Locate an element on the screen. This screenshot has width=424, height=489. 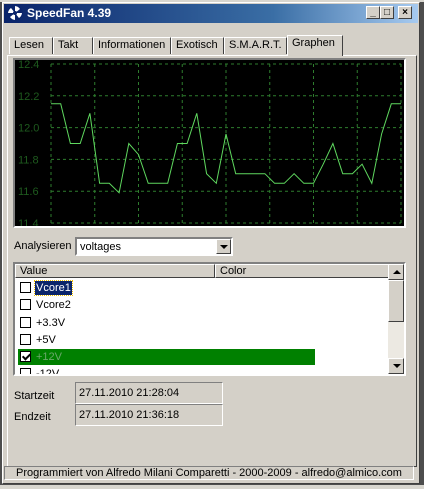
window-title: SpeedFan 4.39 is located at coordinates (69, 13).